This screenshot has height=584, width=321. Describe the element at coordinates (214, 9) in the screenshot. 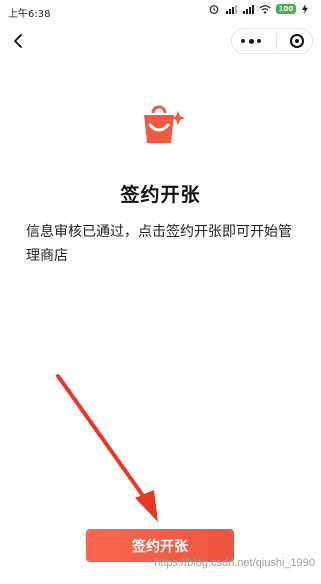

I see `alarm-icon` at that location.